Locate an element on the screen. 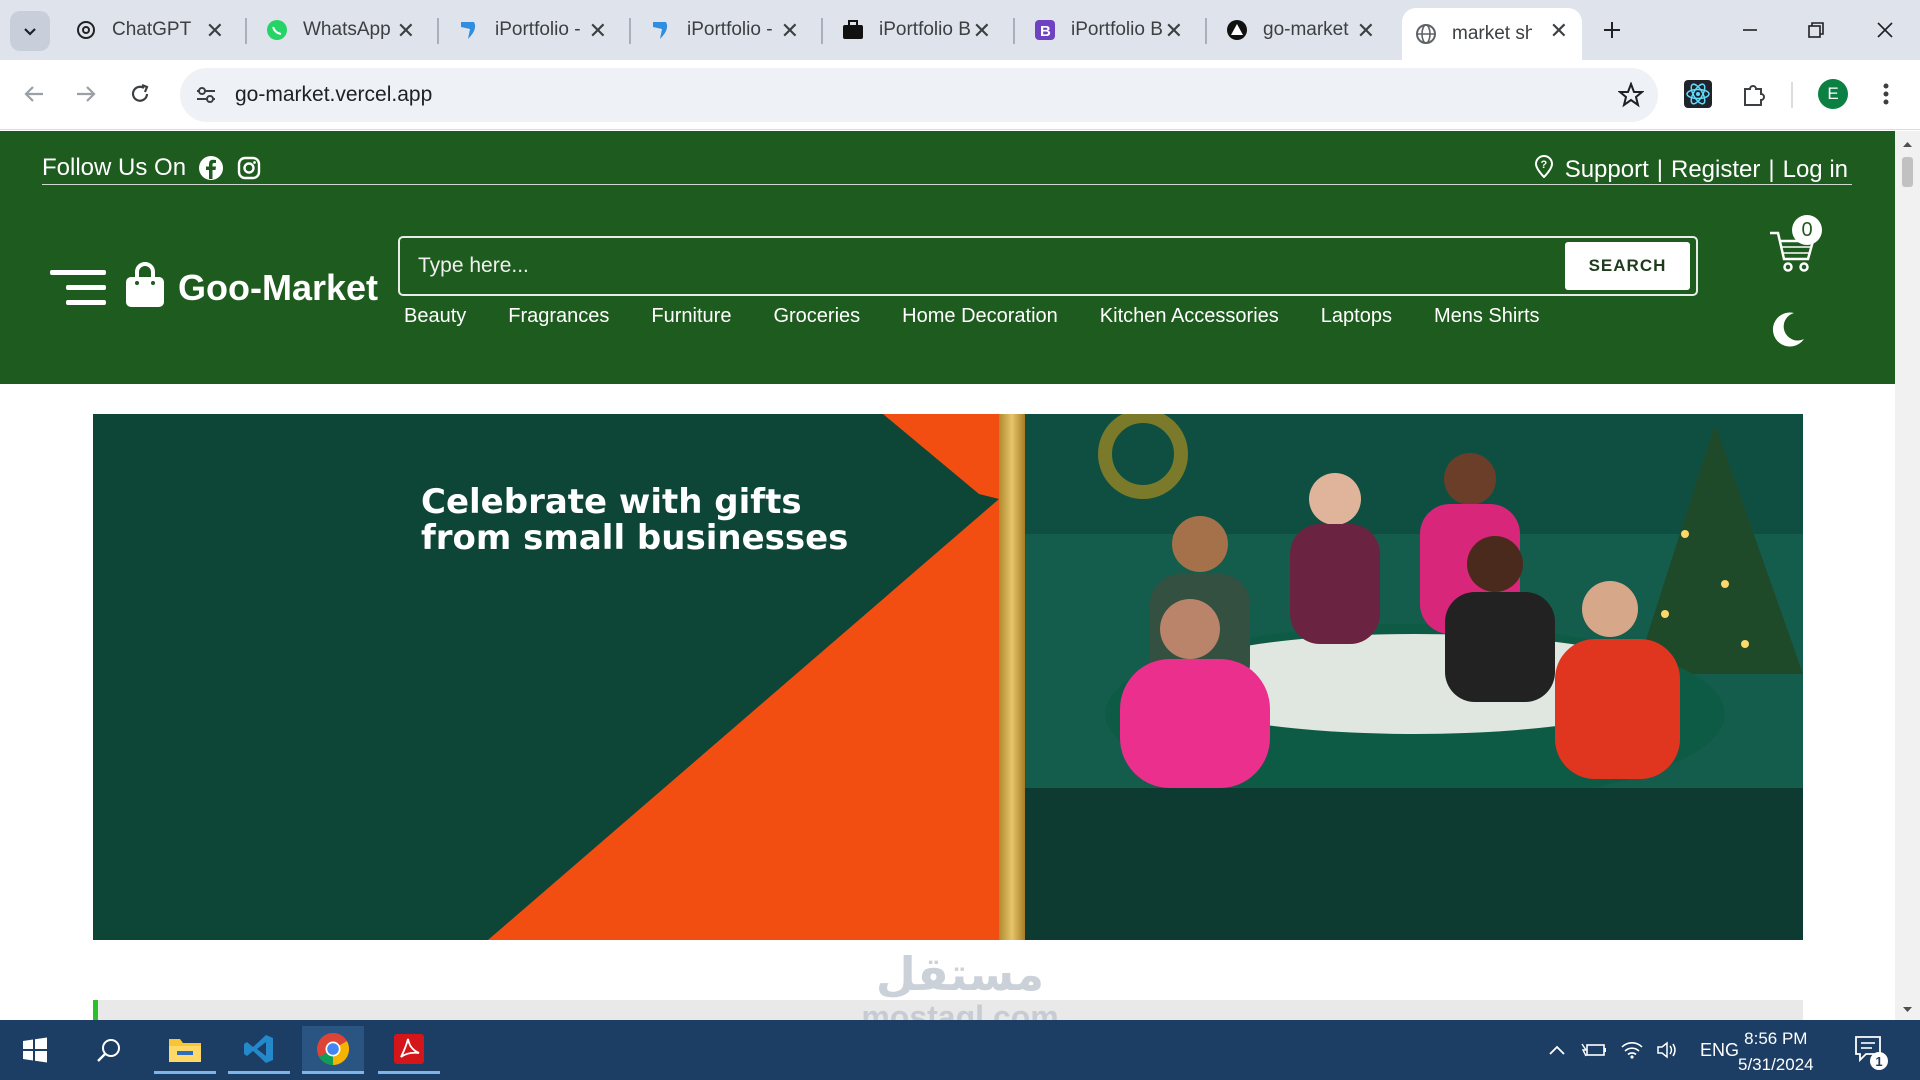 This screenshot has width=1920, height=1080. volume-icon is located at coordinates (1668, 1050).